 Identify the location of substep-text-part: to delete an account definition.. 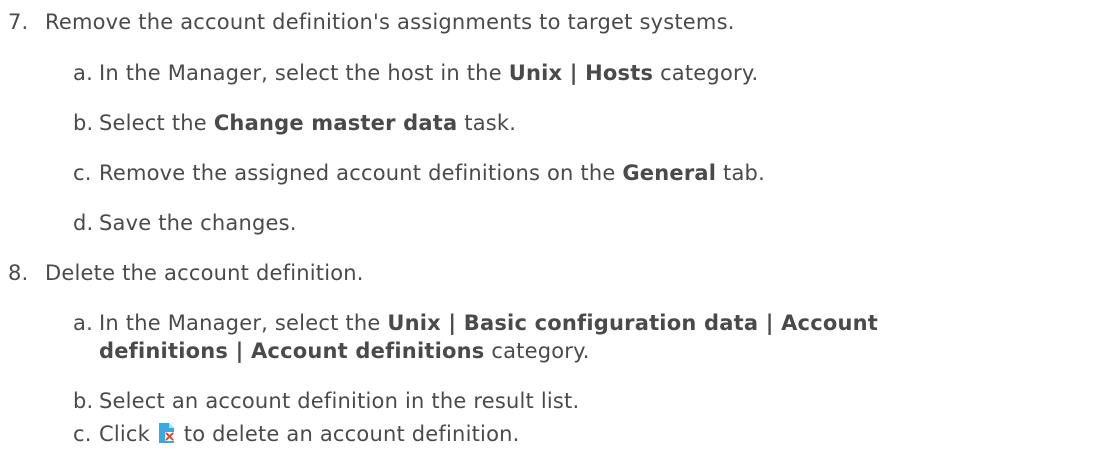
(348, 434).